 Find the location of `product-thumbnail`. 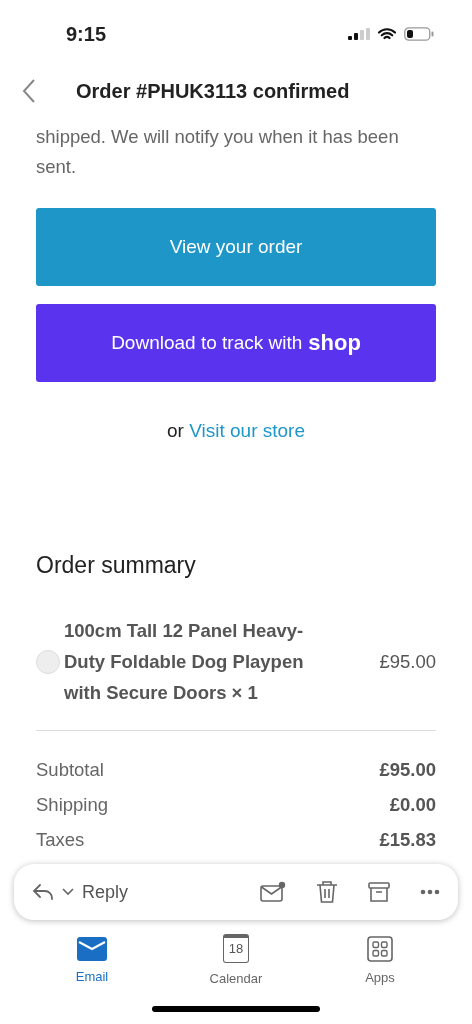

product-thumbnail is located at coordinates (48, 661).